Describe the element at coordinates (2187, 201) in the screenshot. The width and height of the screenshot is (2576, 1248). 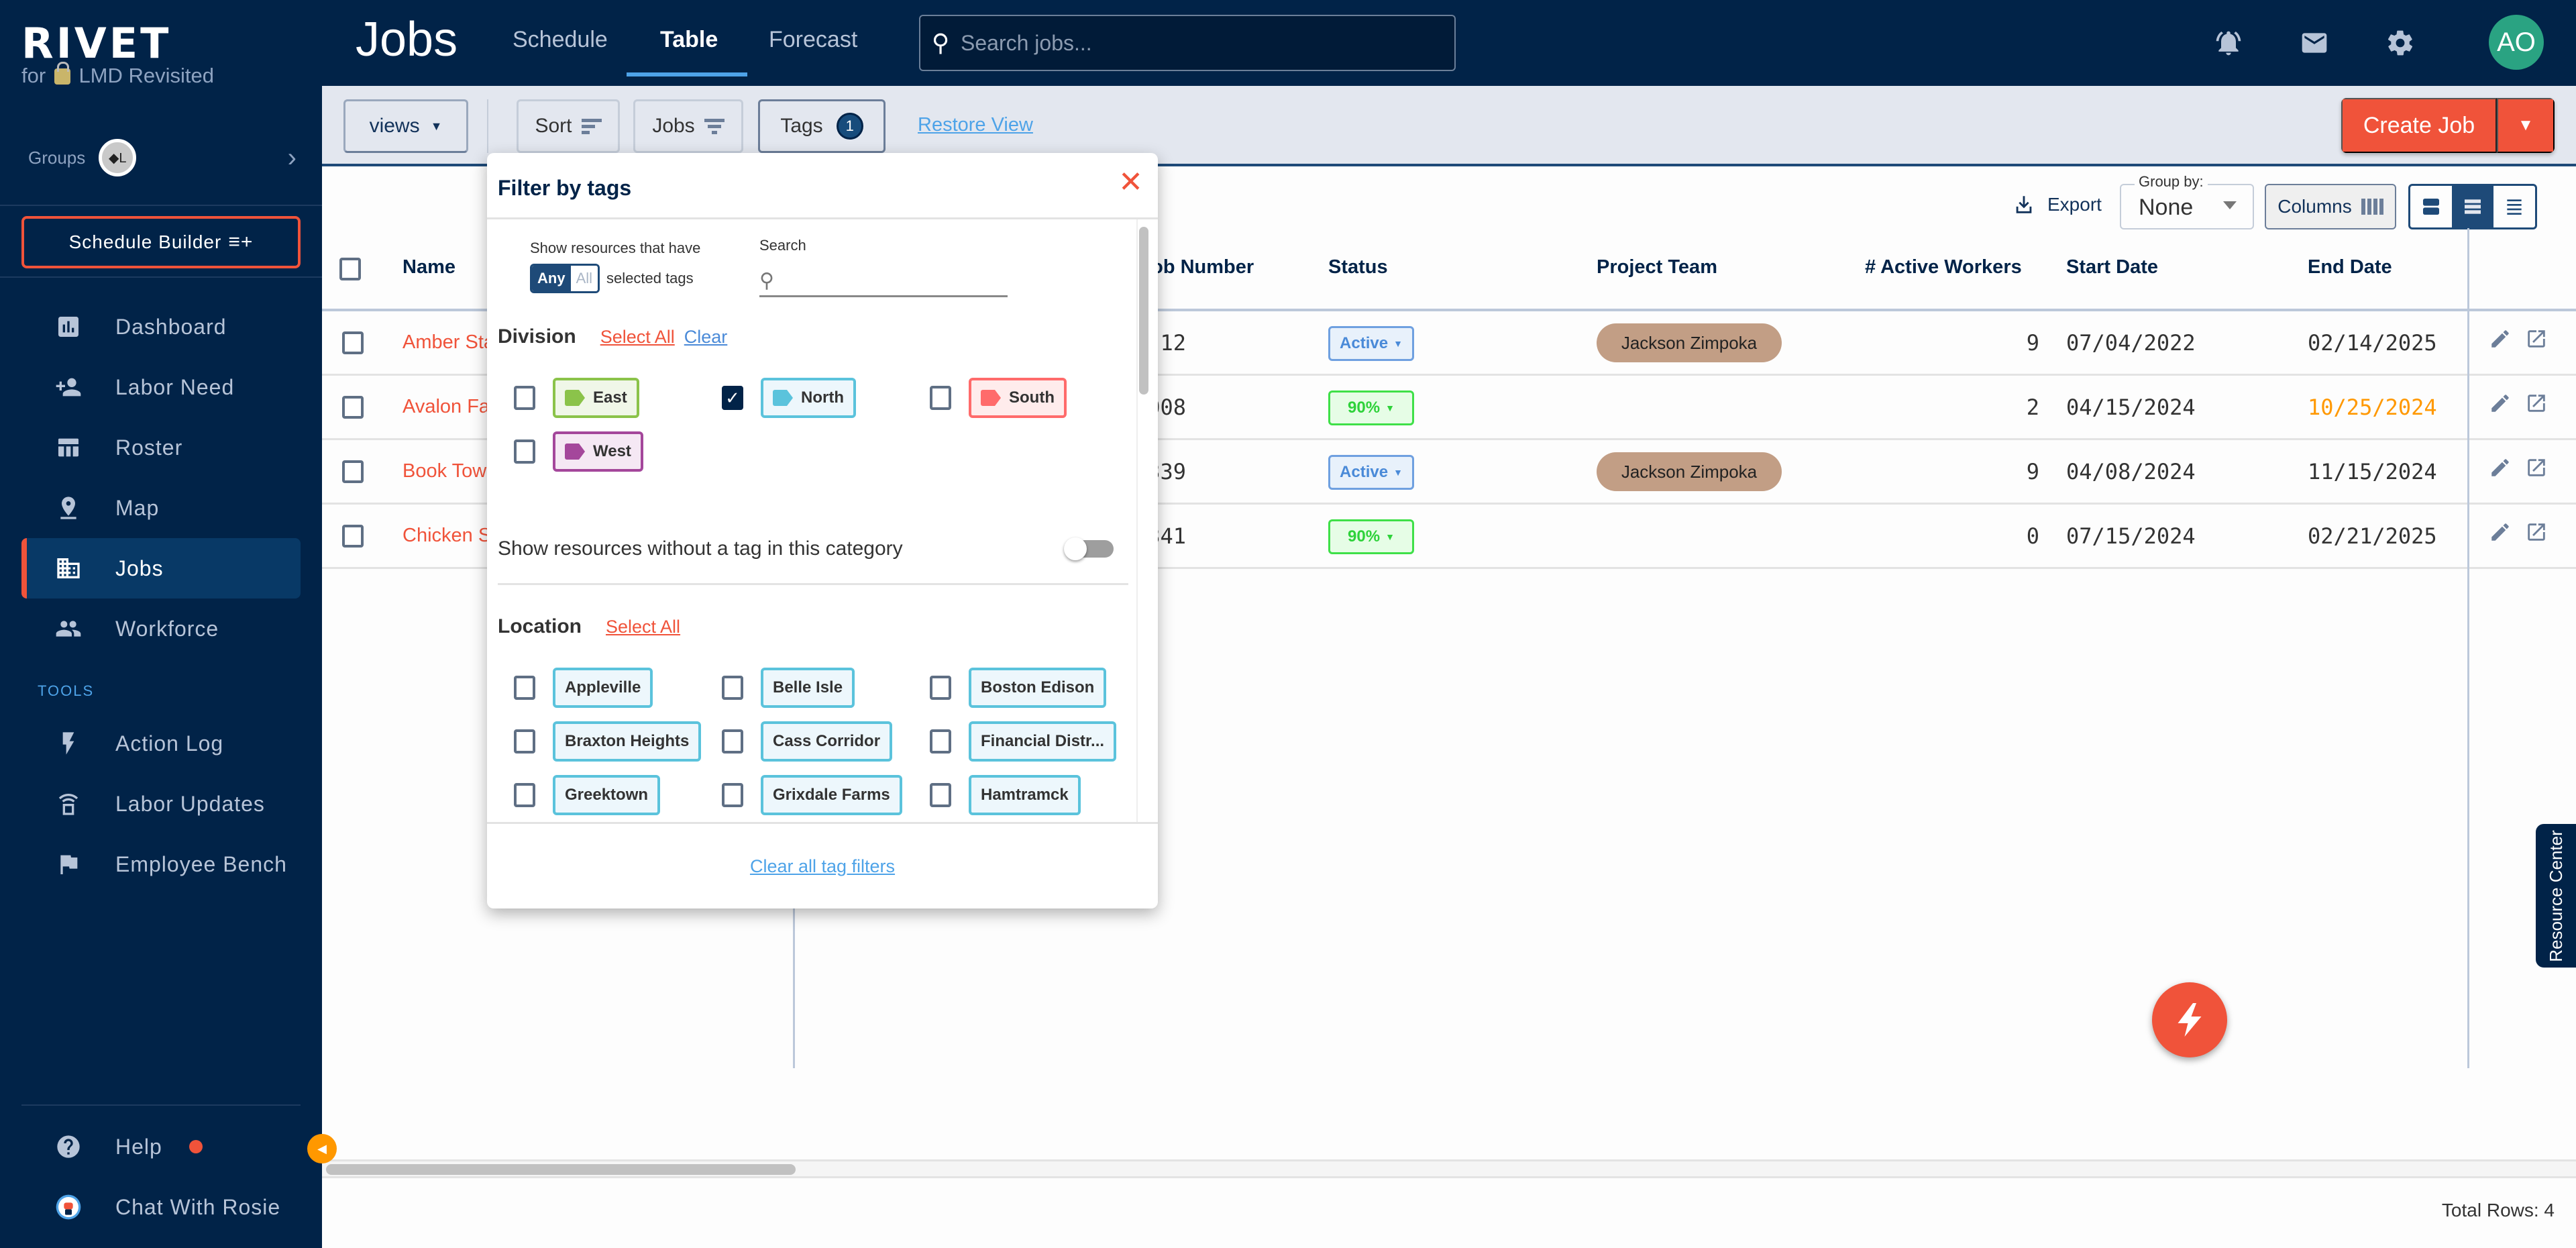
I see `group-by-select: Group by: None` at that location.